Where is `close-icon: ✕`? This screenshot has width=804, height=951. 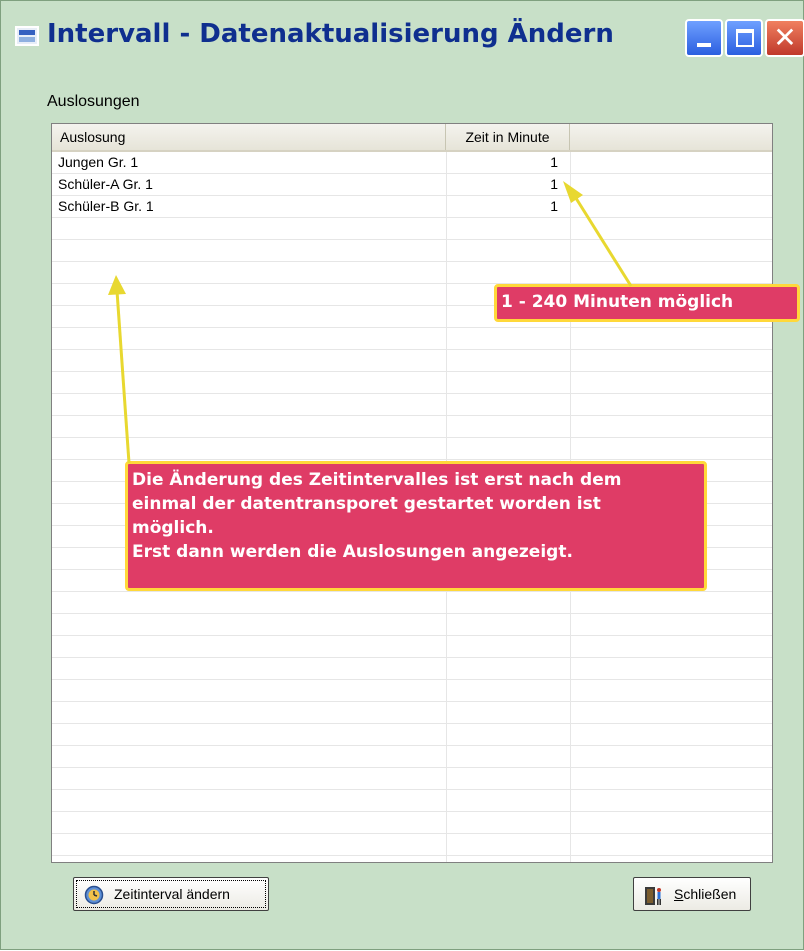 close-icon: ✕ is located at coordinates (785, 37).